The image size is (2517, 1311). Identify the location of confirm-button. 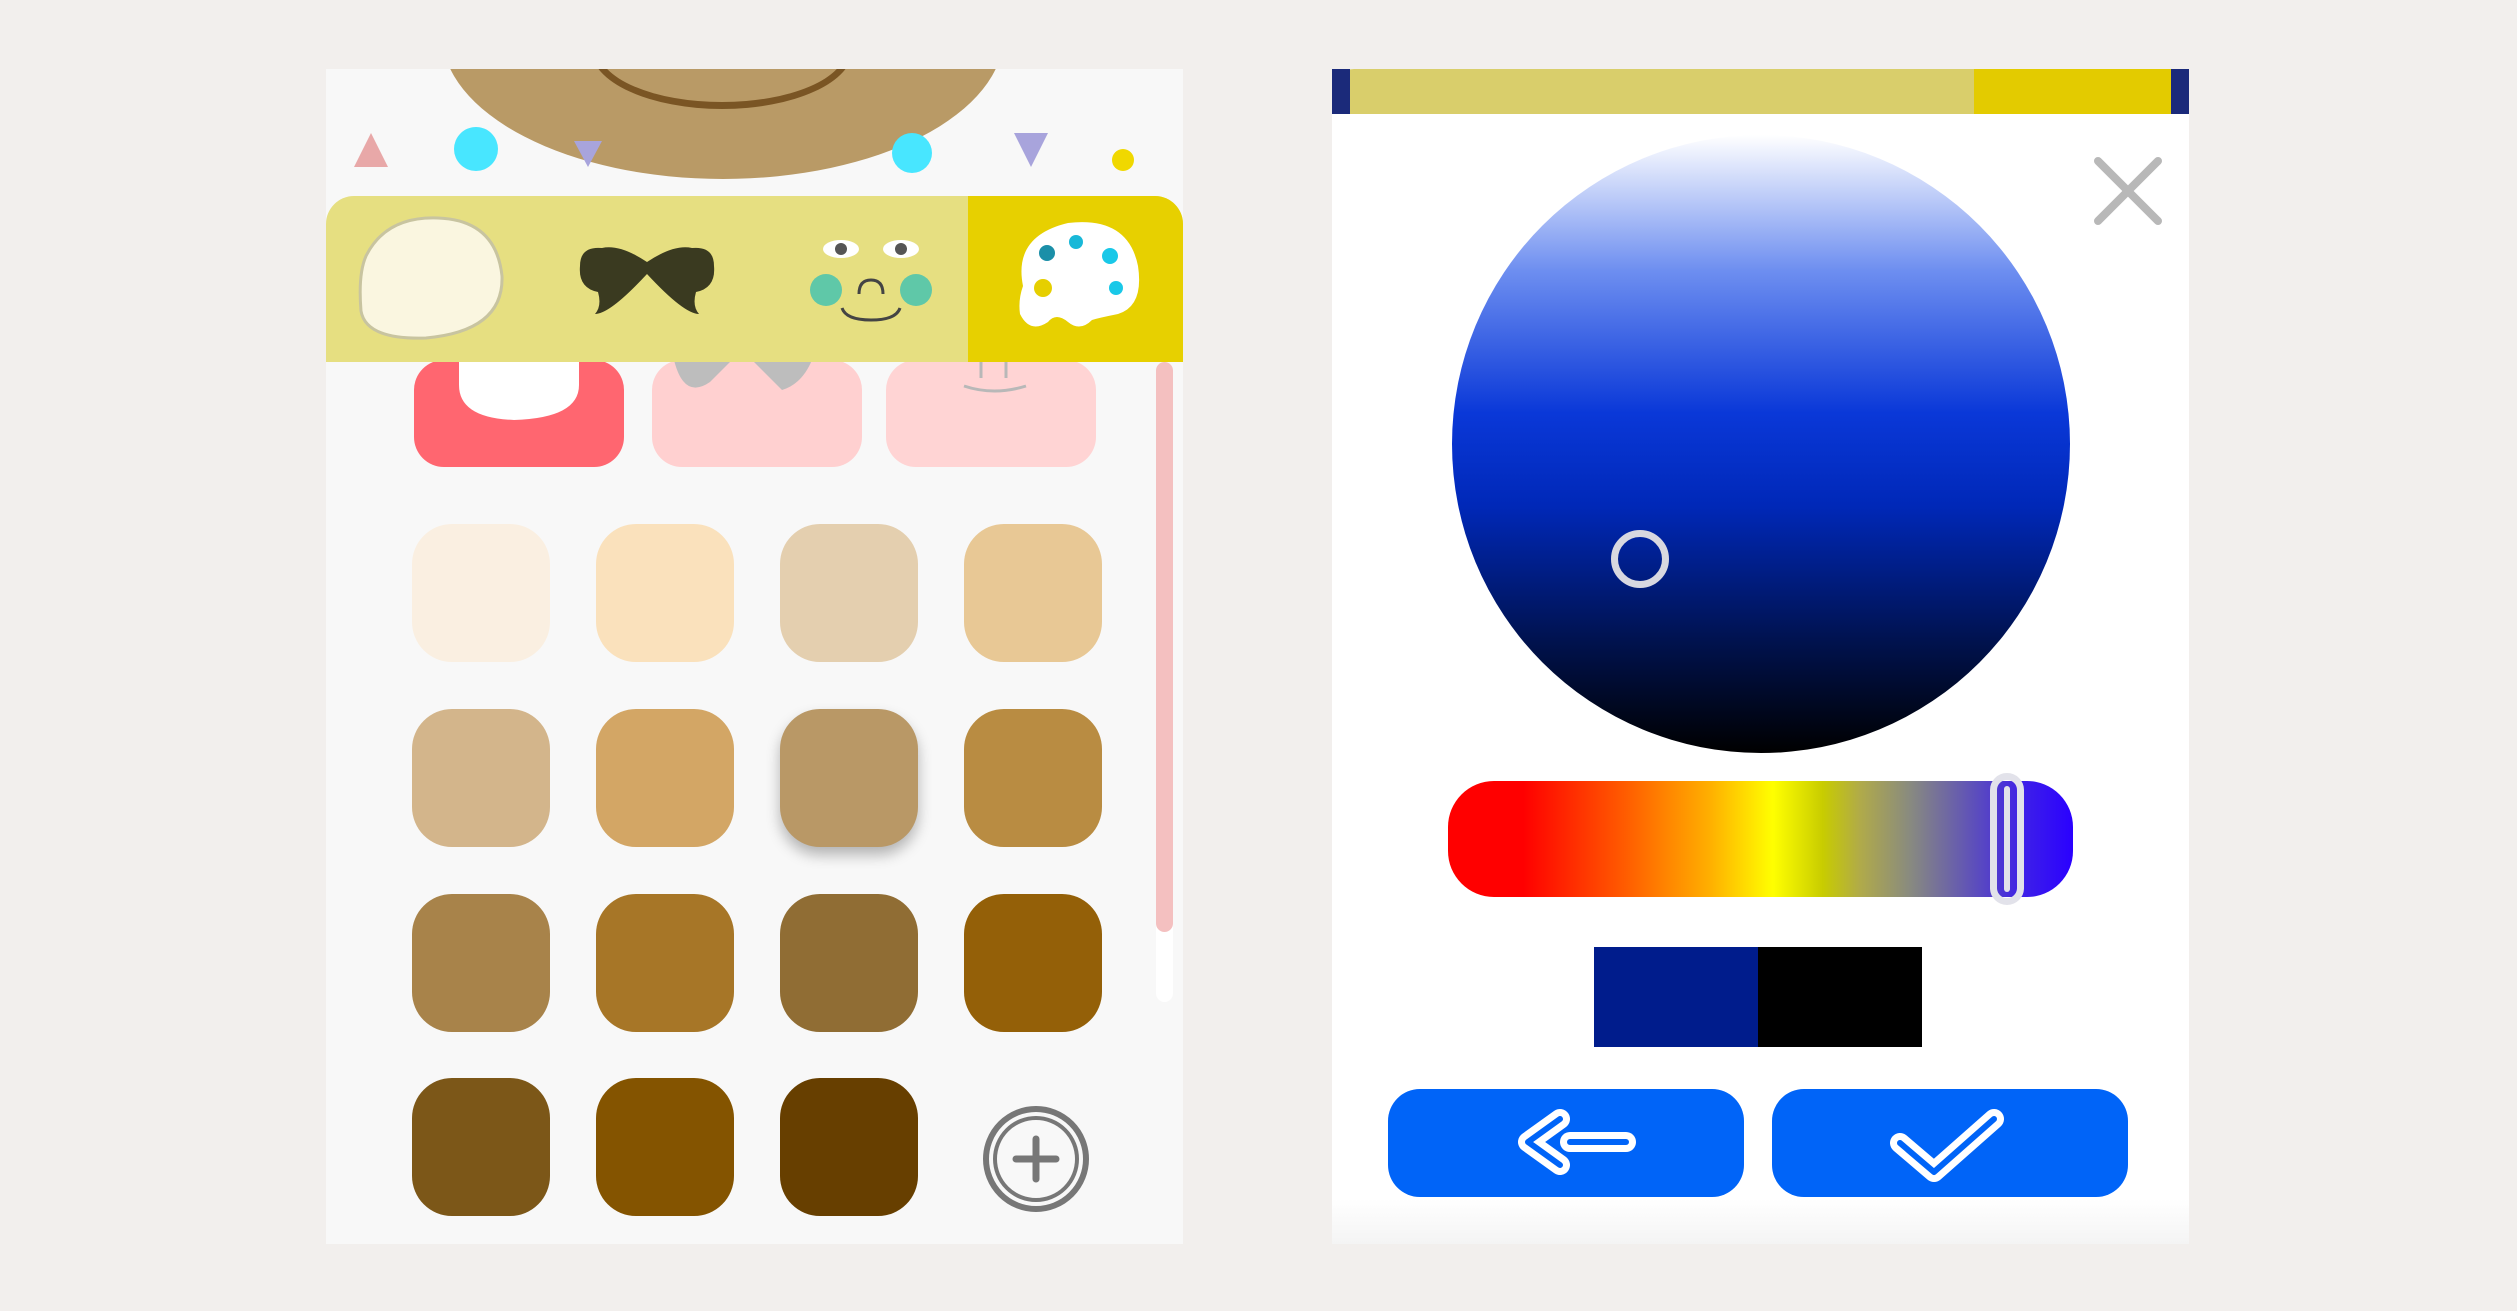
(1950, 1143).